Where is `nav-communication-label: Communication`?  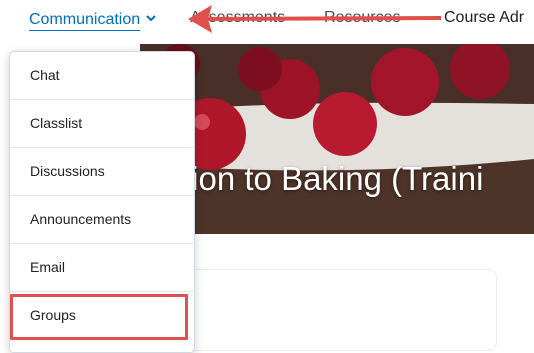 nav-communication-label: Communication is located at coordinates (85, 21).